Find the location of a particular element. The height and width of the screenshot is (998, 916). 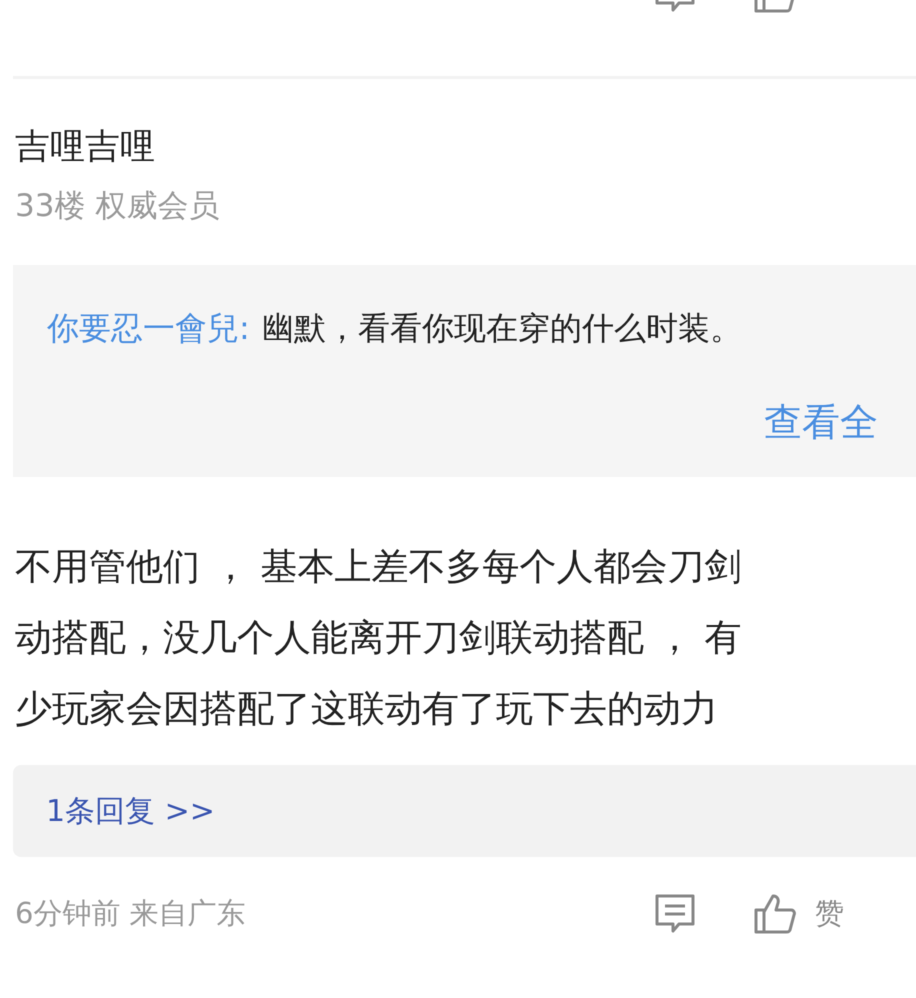

like-button: 赞 is located at coordinates (829, 914).